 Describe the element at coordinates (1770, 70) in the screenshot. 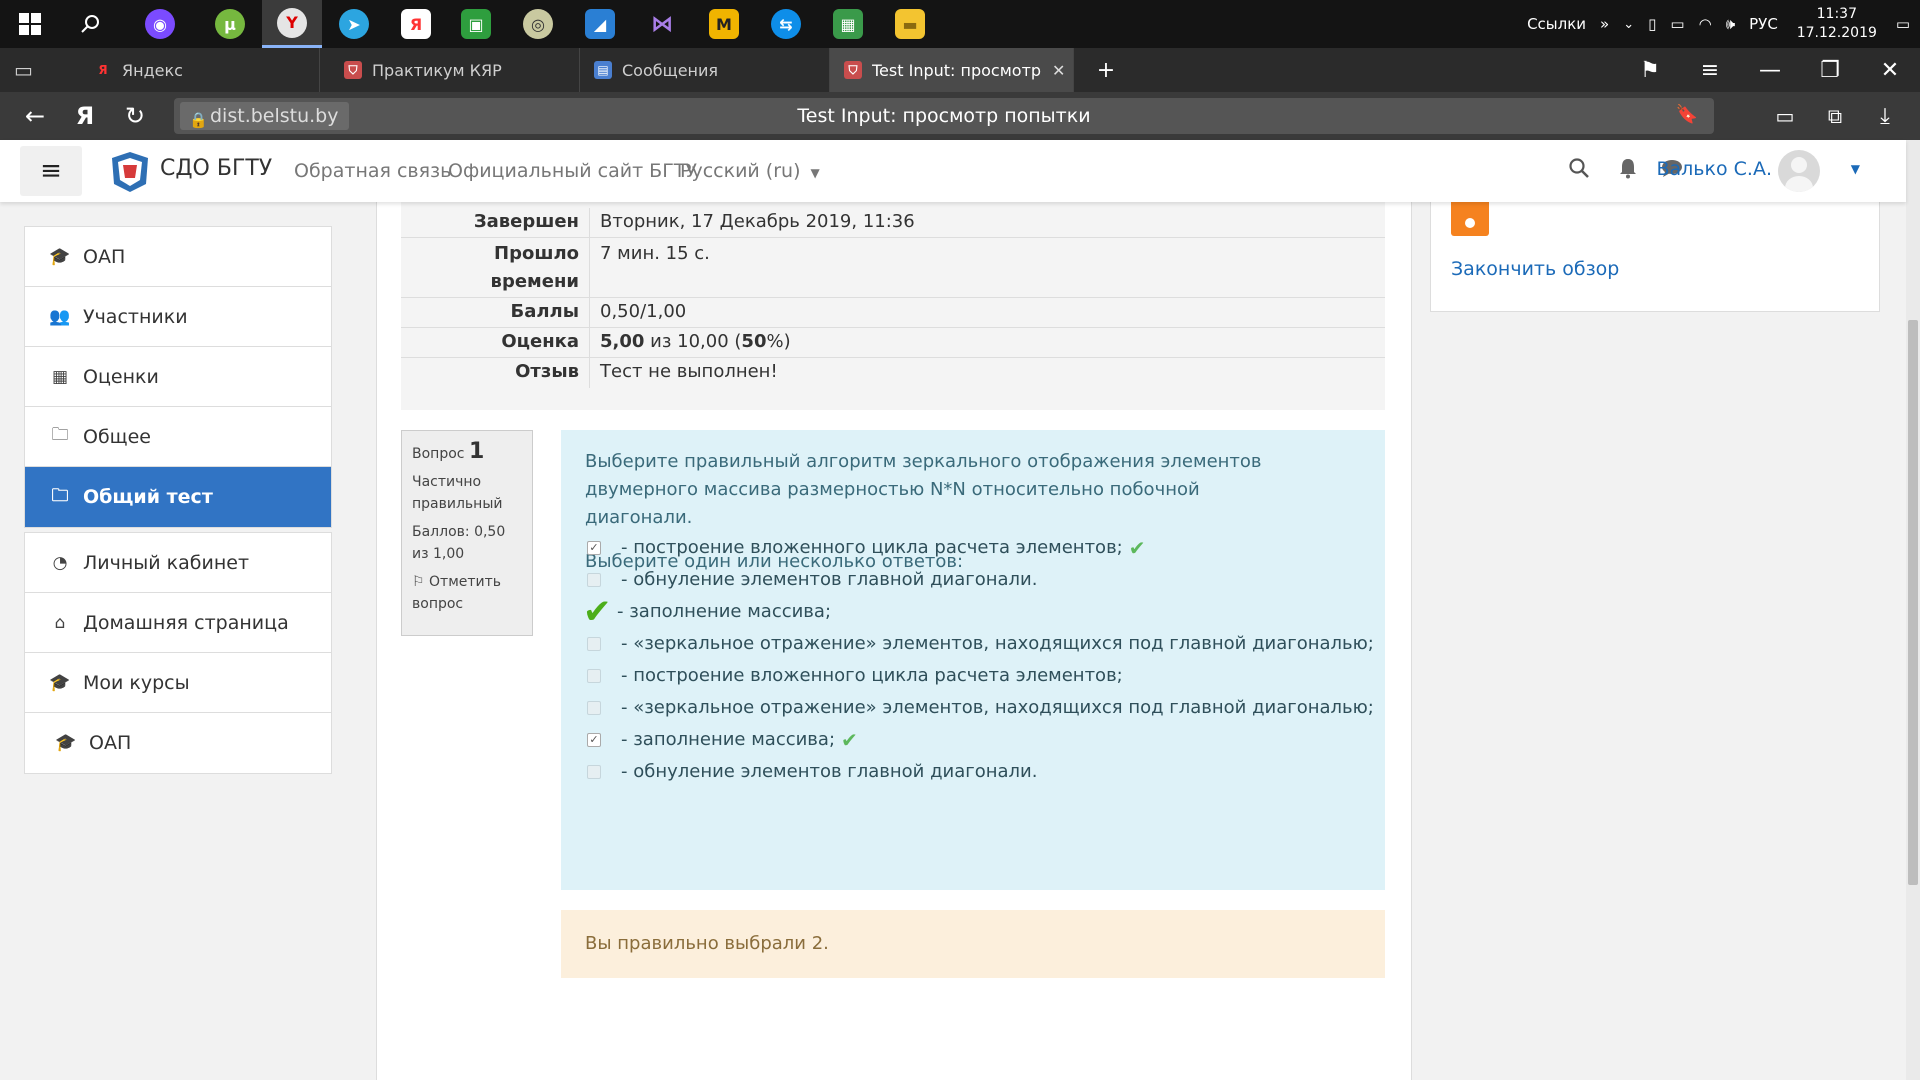

I see `minimize-icon: —` at that location.